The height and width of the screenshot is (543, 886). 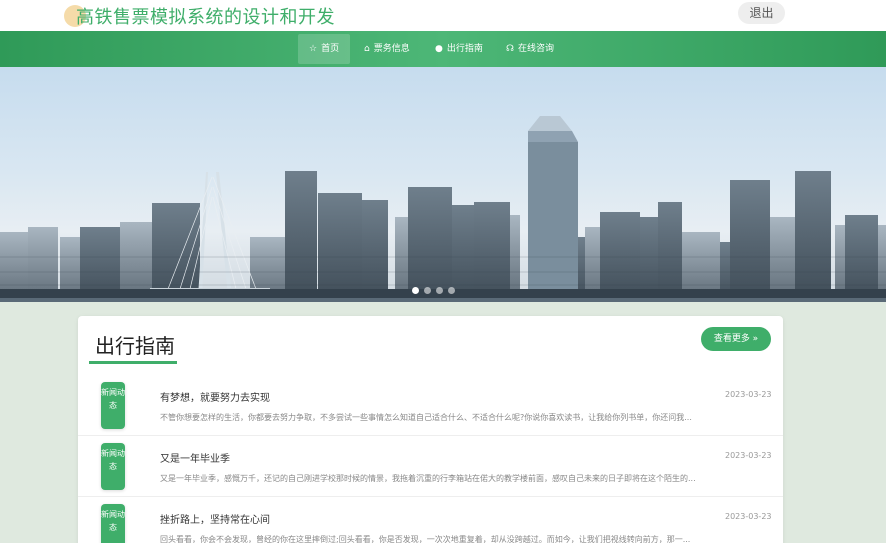 What do you see at coordinates (215, 518) in the screenshot?
I see `news-title: 挫折路上，坚持常在心间` at bounding box center [215, 518].